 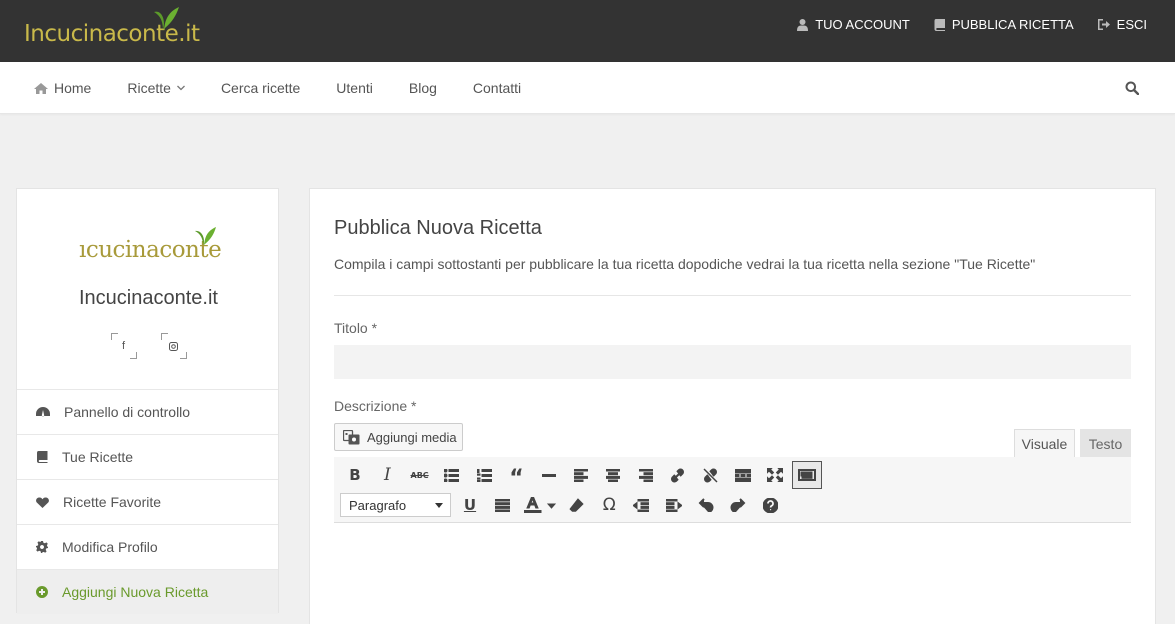 I want to click on facebook-icon: f, so click(x=123, y=346).